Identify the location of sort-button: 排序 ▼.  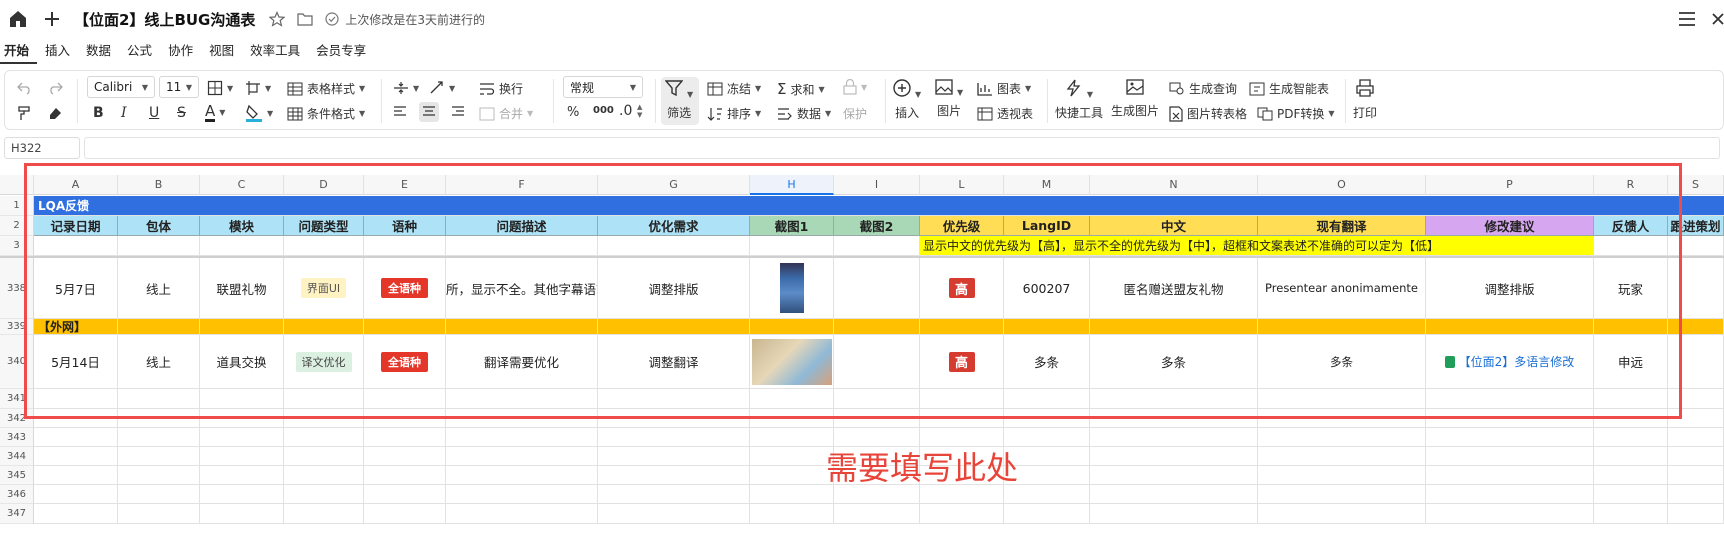
(734, 113).